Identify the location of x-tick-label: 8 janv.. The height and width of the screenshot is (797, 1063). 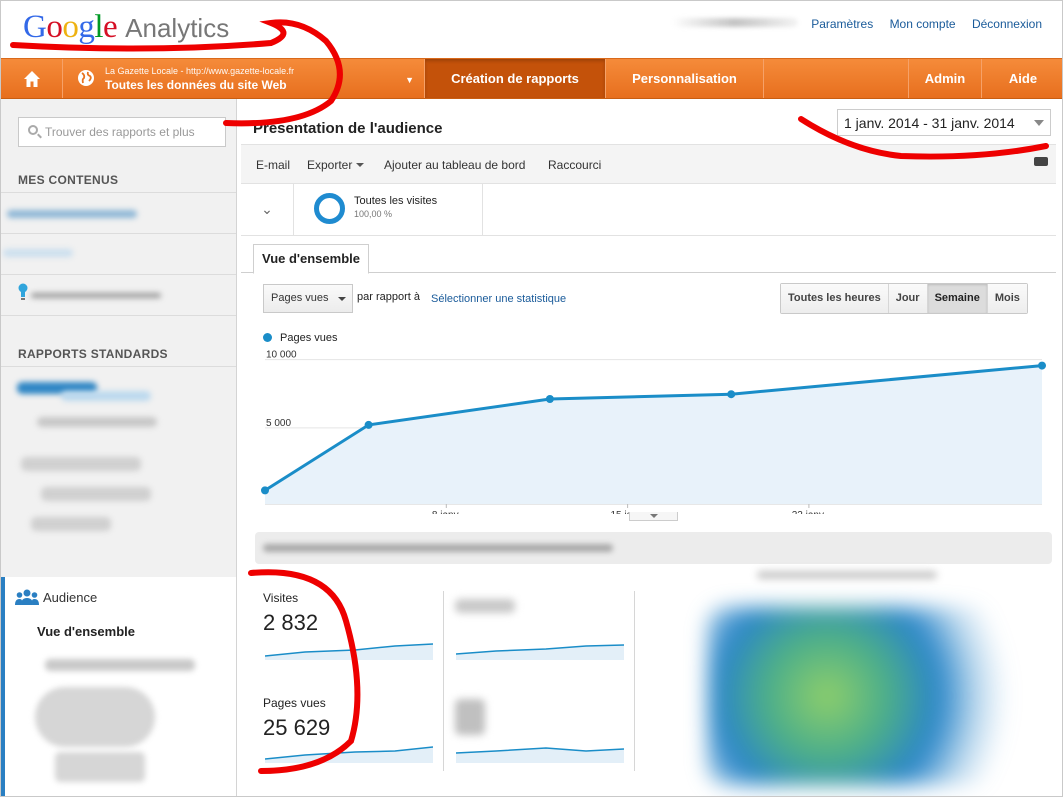
(446, 512).